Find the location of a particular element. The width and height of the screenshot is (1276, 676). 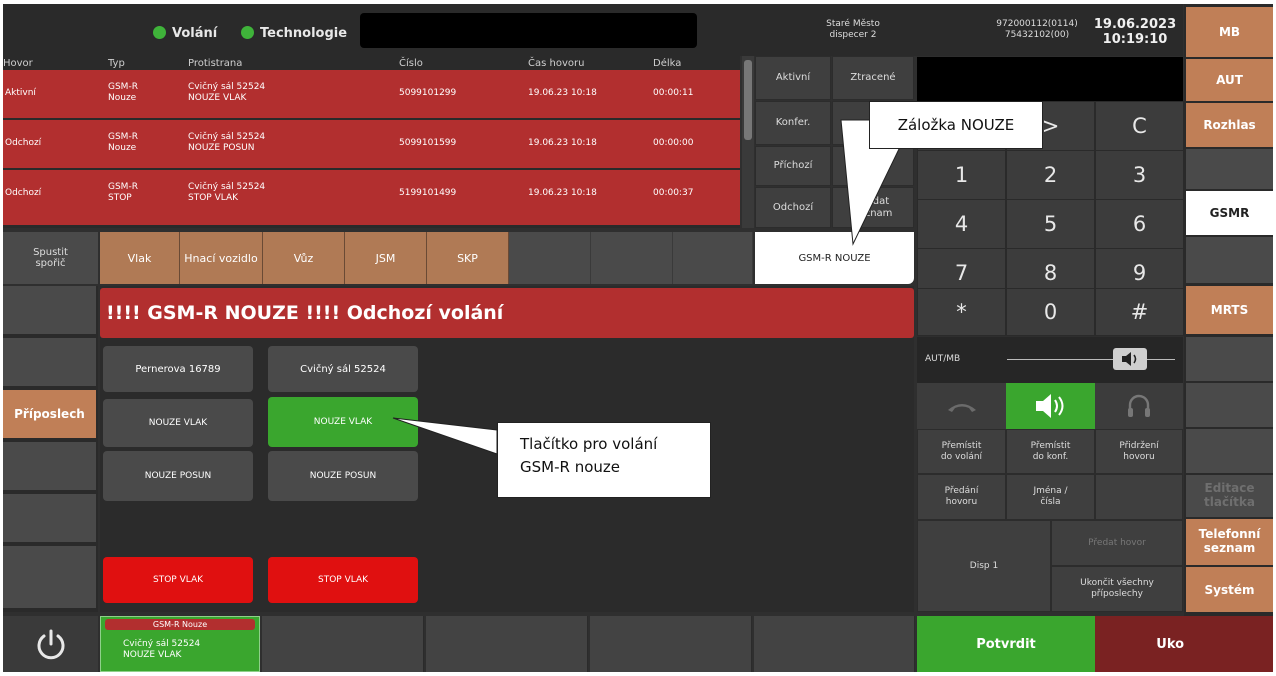

callout-button: Tlačítko pro volání GSM-R nouze is located at coordinates (604, 460).